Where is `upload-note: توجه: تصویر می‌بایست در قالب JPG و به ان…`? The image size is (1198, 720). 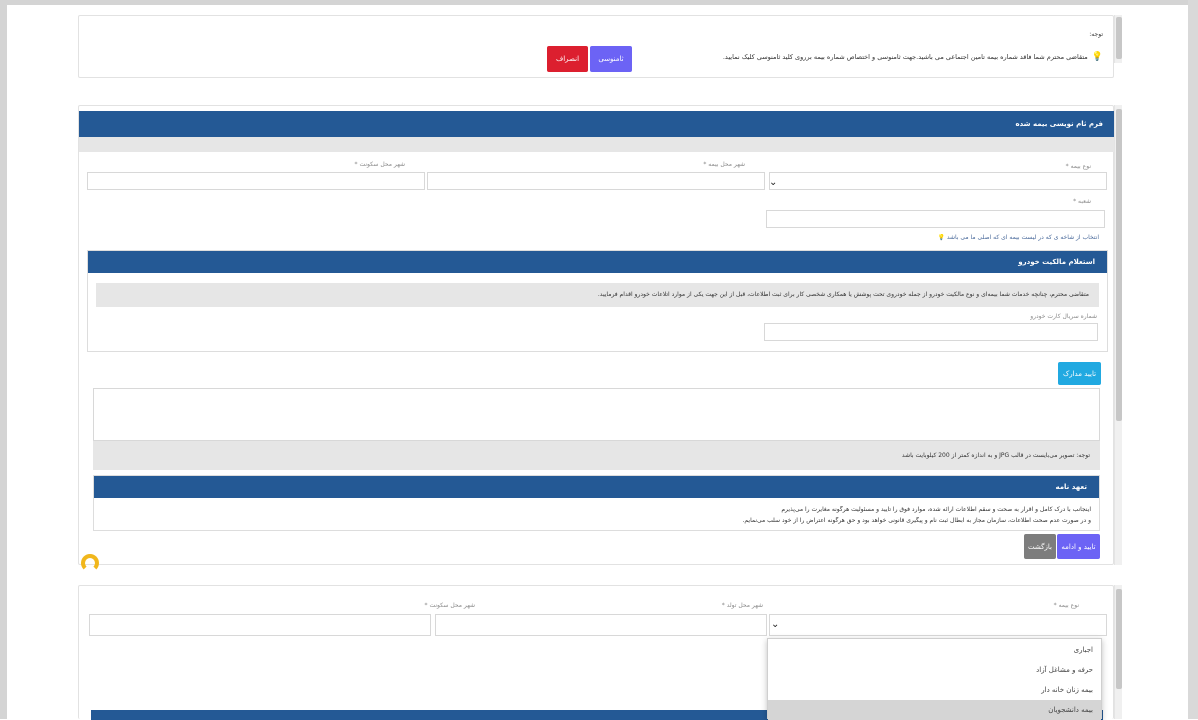 upload-note: توجه: تصویر می‌بایست در قالب JPG و به ان… is located at coordinates (995, 455).